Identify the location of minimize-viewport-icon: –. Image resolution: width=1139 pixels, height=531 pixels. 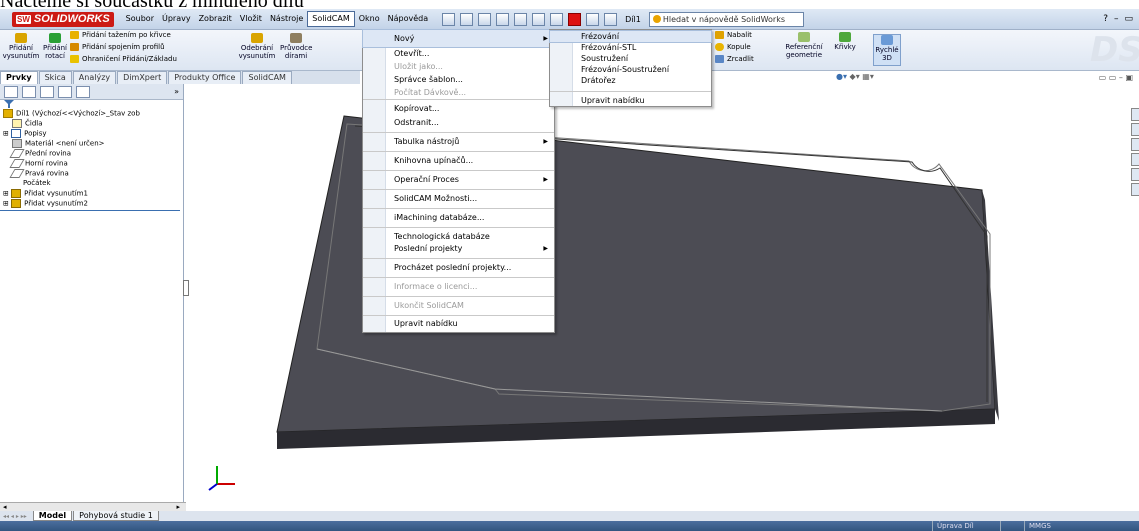
(1121, 77).